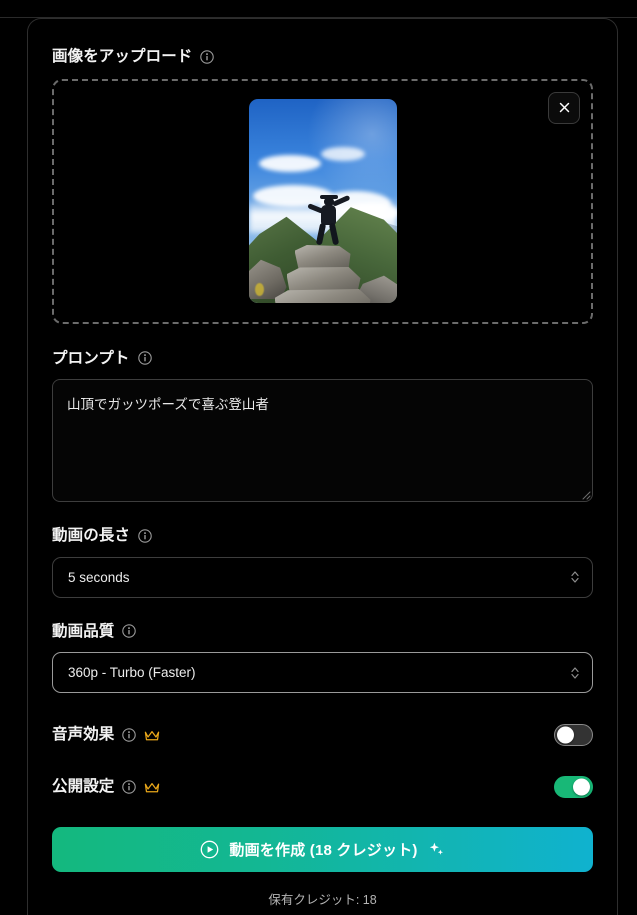 The width and height of the screenshot is (637, 915). I want to click on quality-select-wrapper: 360p - Turbo (Faster), so click(322, 672).